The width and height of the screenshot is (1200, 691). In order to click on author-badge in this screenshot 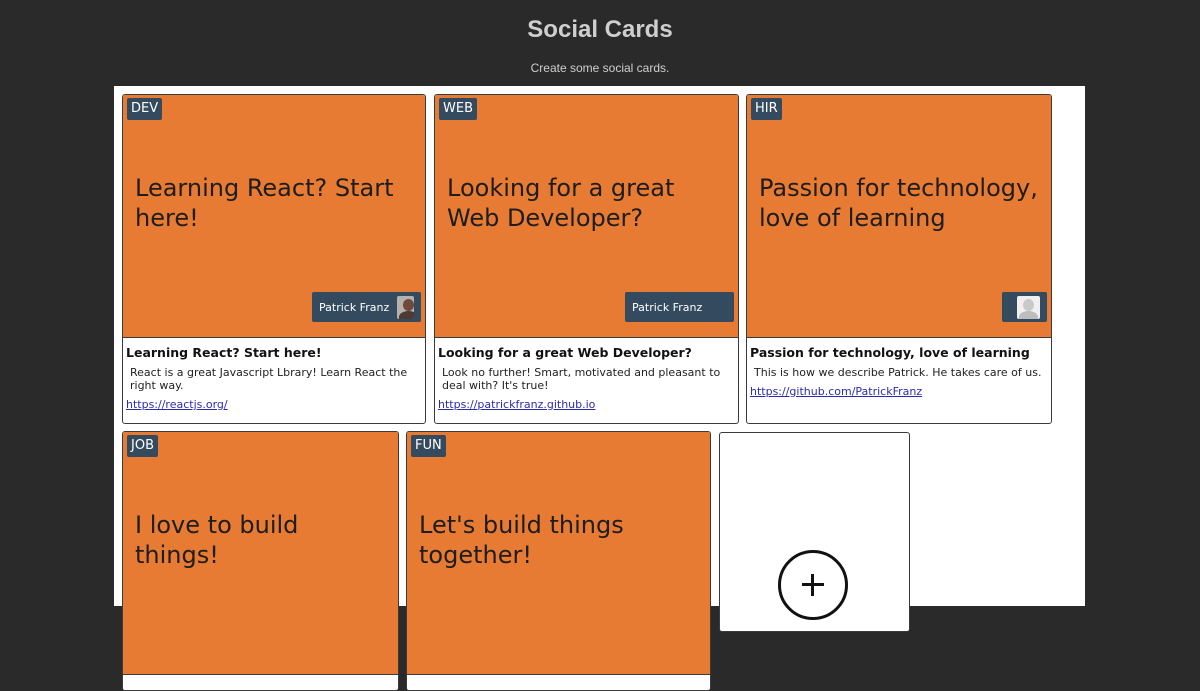, I will do `click(1024, 307)`.